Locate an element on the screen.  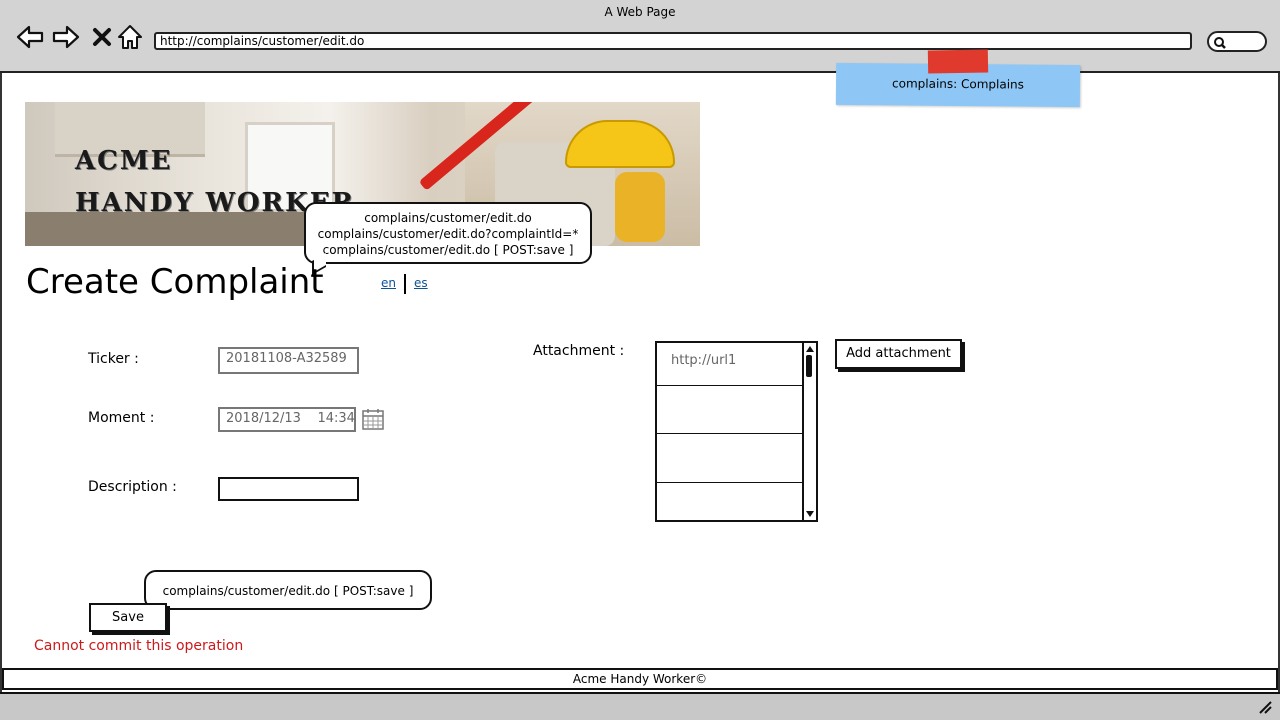
list-item: http://url1 is located at coordinates (730, 364).